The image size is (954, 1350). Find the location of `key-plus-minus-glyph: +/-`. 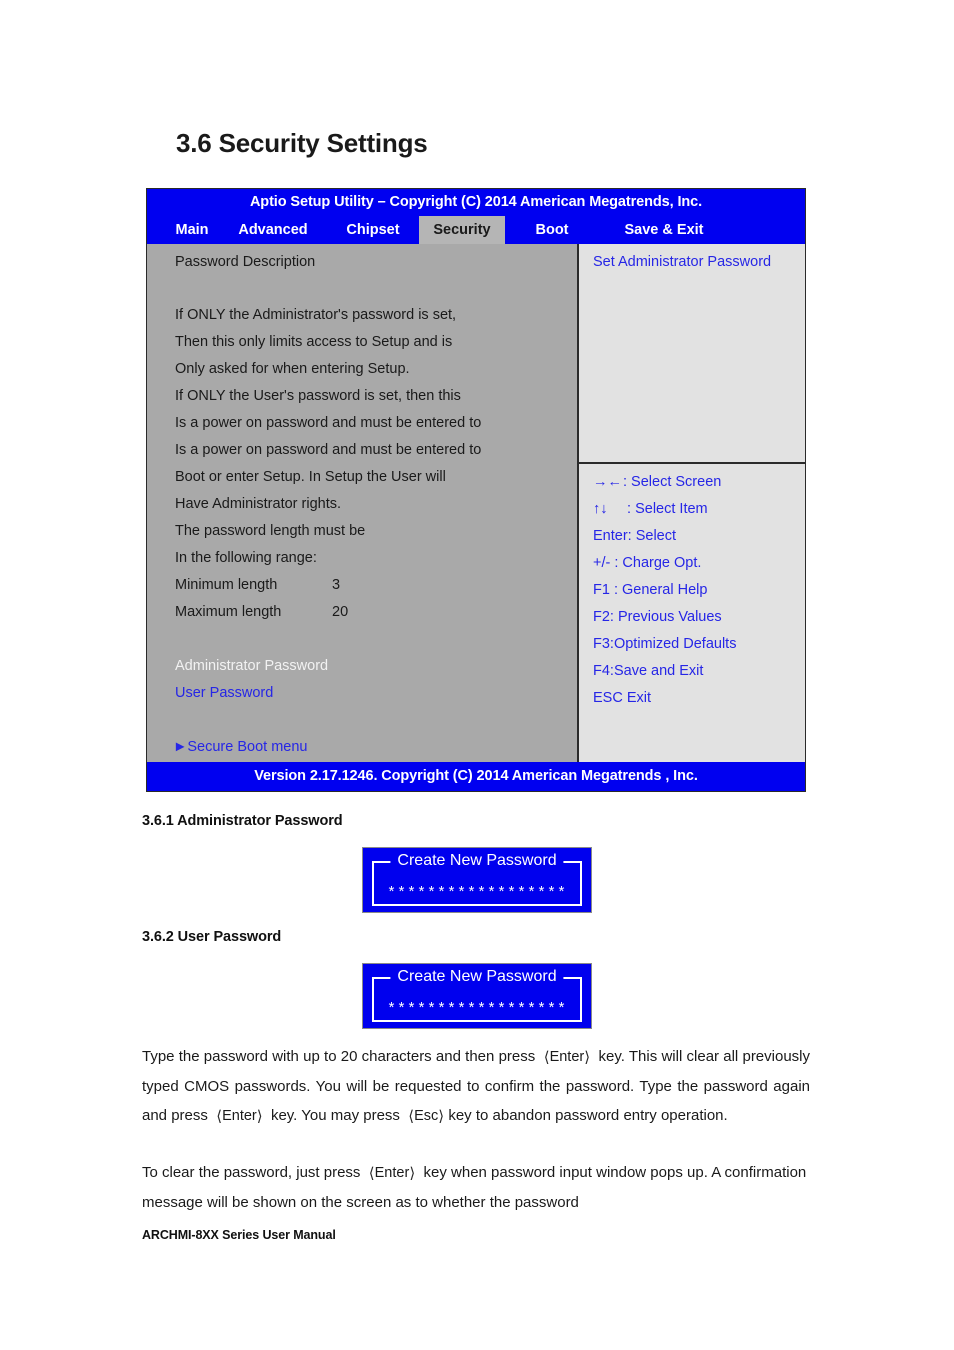

key-plus-minus-glyph: +/- is located at coordinates (602, 563).